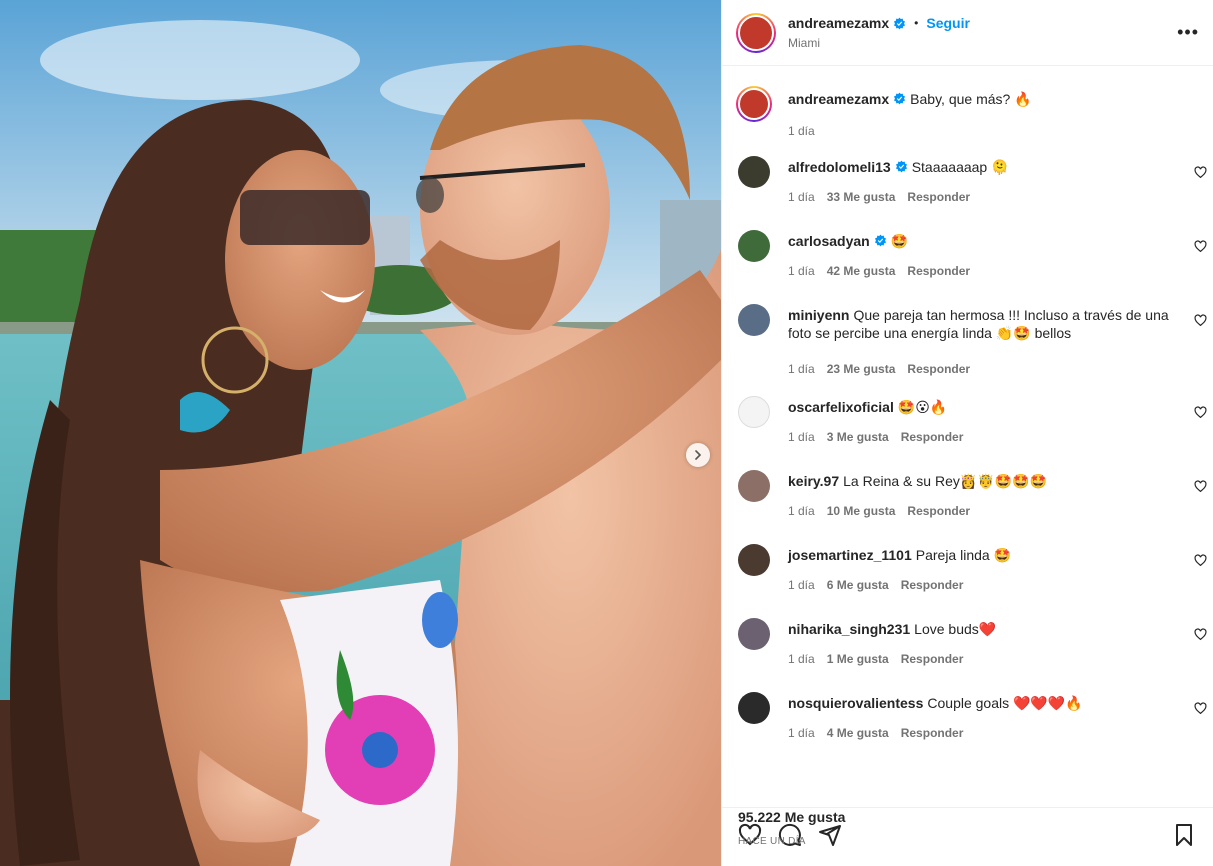  I want to click on comment-username: carlosadyan, so click(829, 241).